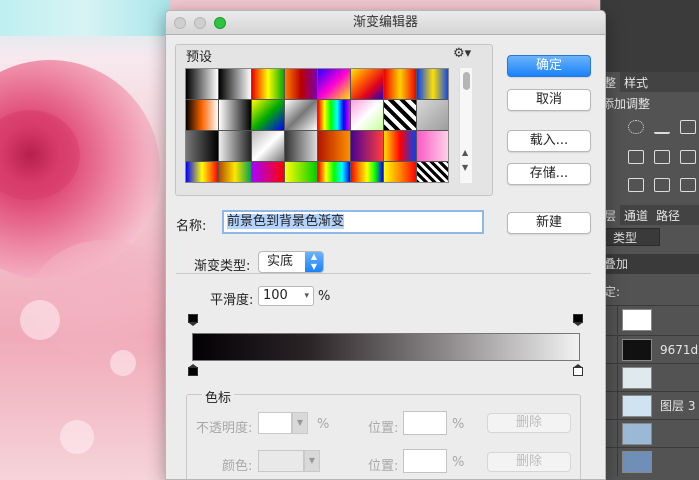 The image size is (699, 480). I want to click on layer-row: 9671d, so click(649, 349).